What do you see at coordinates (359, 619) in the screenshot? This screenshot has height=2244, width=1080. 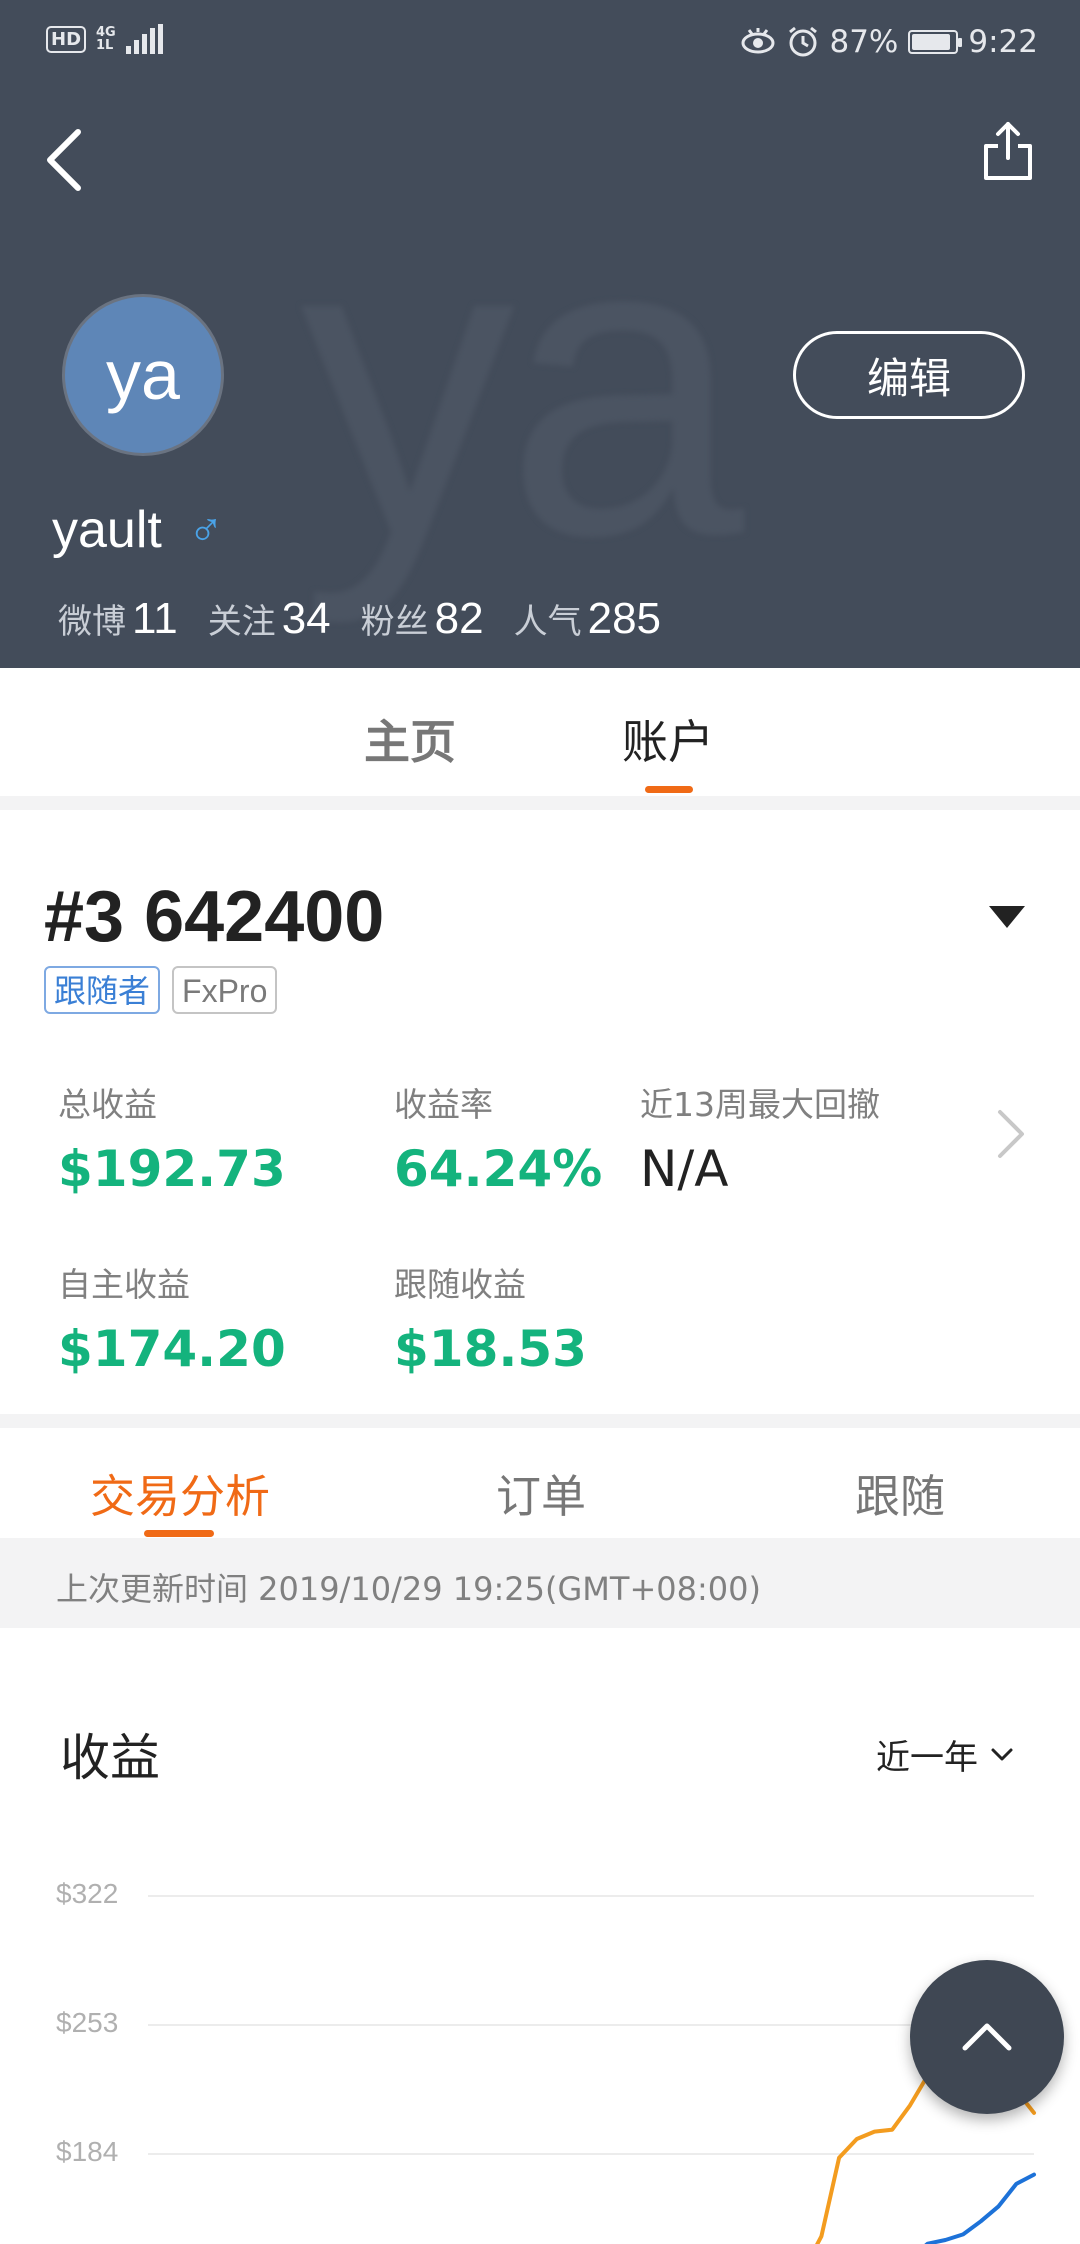 I see `profile-stats: 微博 11 关注 34 粉丝 82 人气 285` at bounding box center [359, 619].